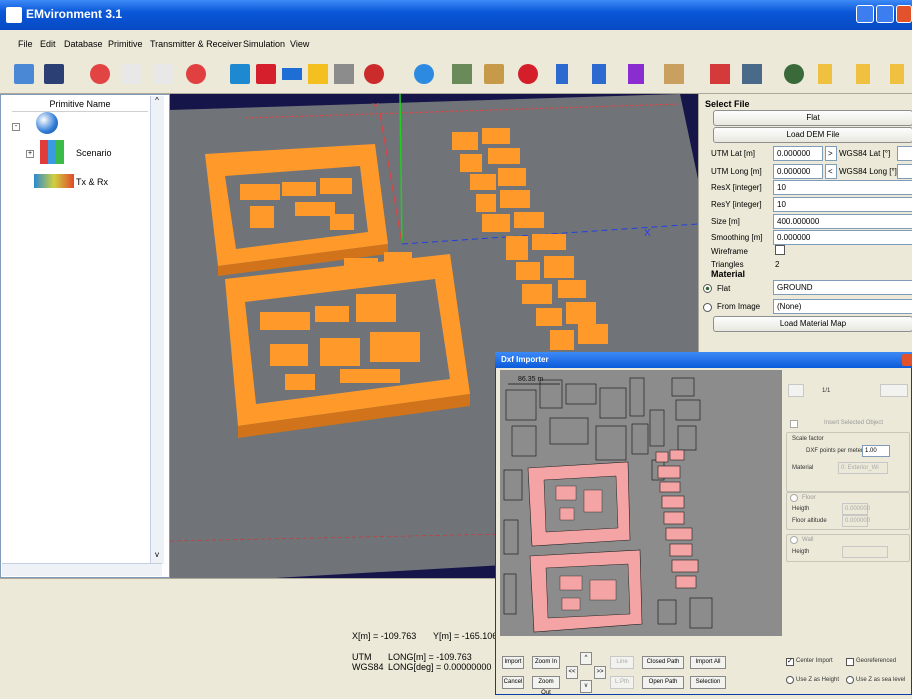 This screenshot has width=912, height=699. I want to click on grid-receiver-icon, so click(636, 74).